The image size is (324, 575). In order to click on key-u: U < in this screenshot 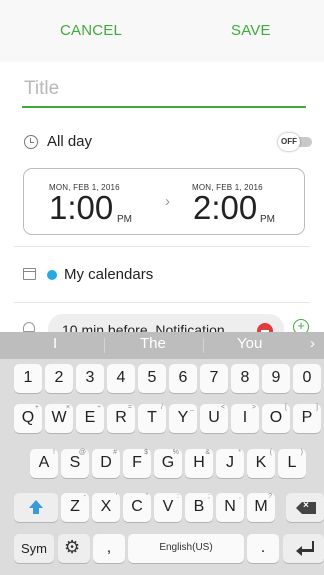, I will do `click(214, 418)`.